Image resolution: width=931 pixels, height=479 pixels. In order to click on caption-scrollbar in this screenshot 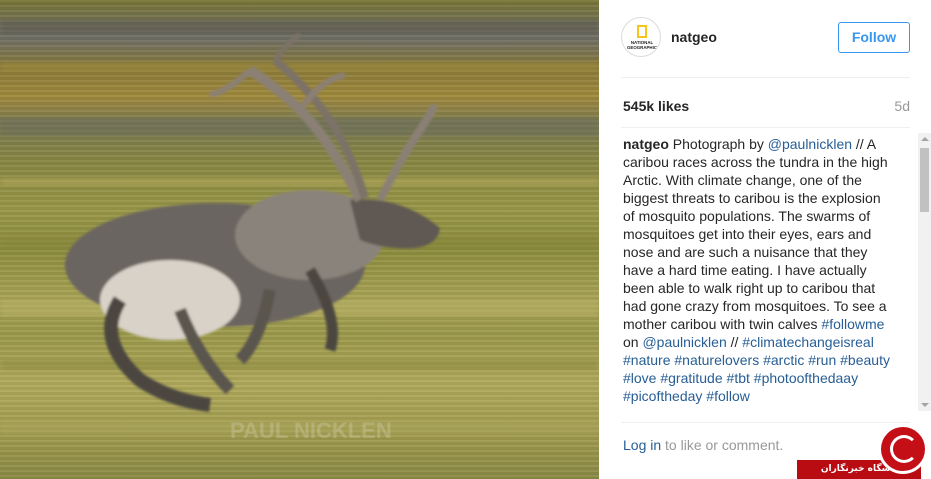, I will do `click(924, 272)`.